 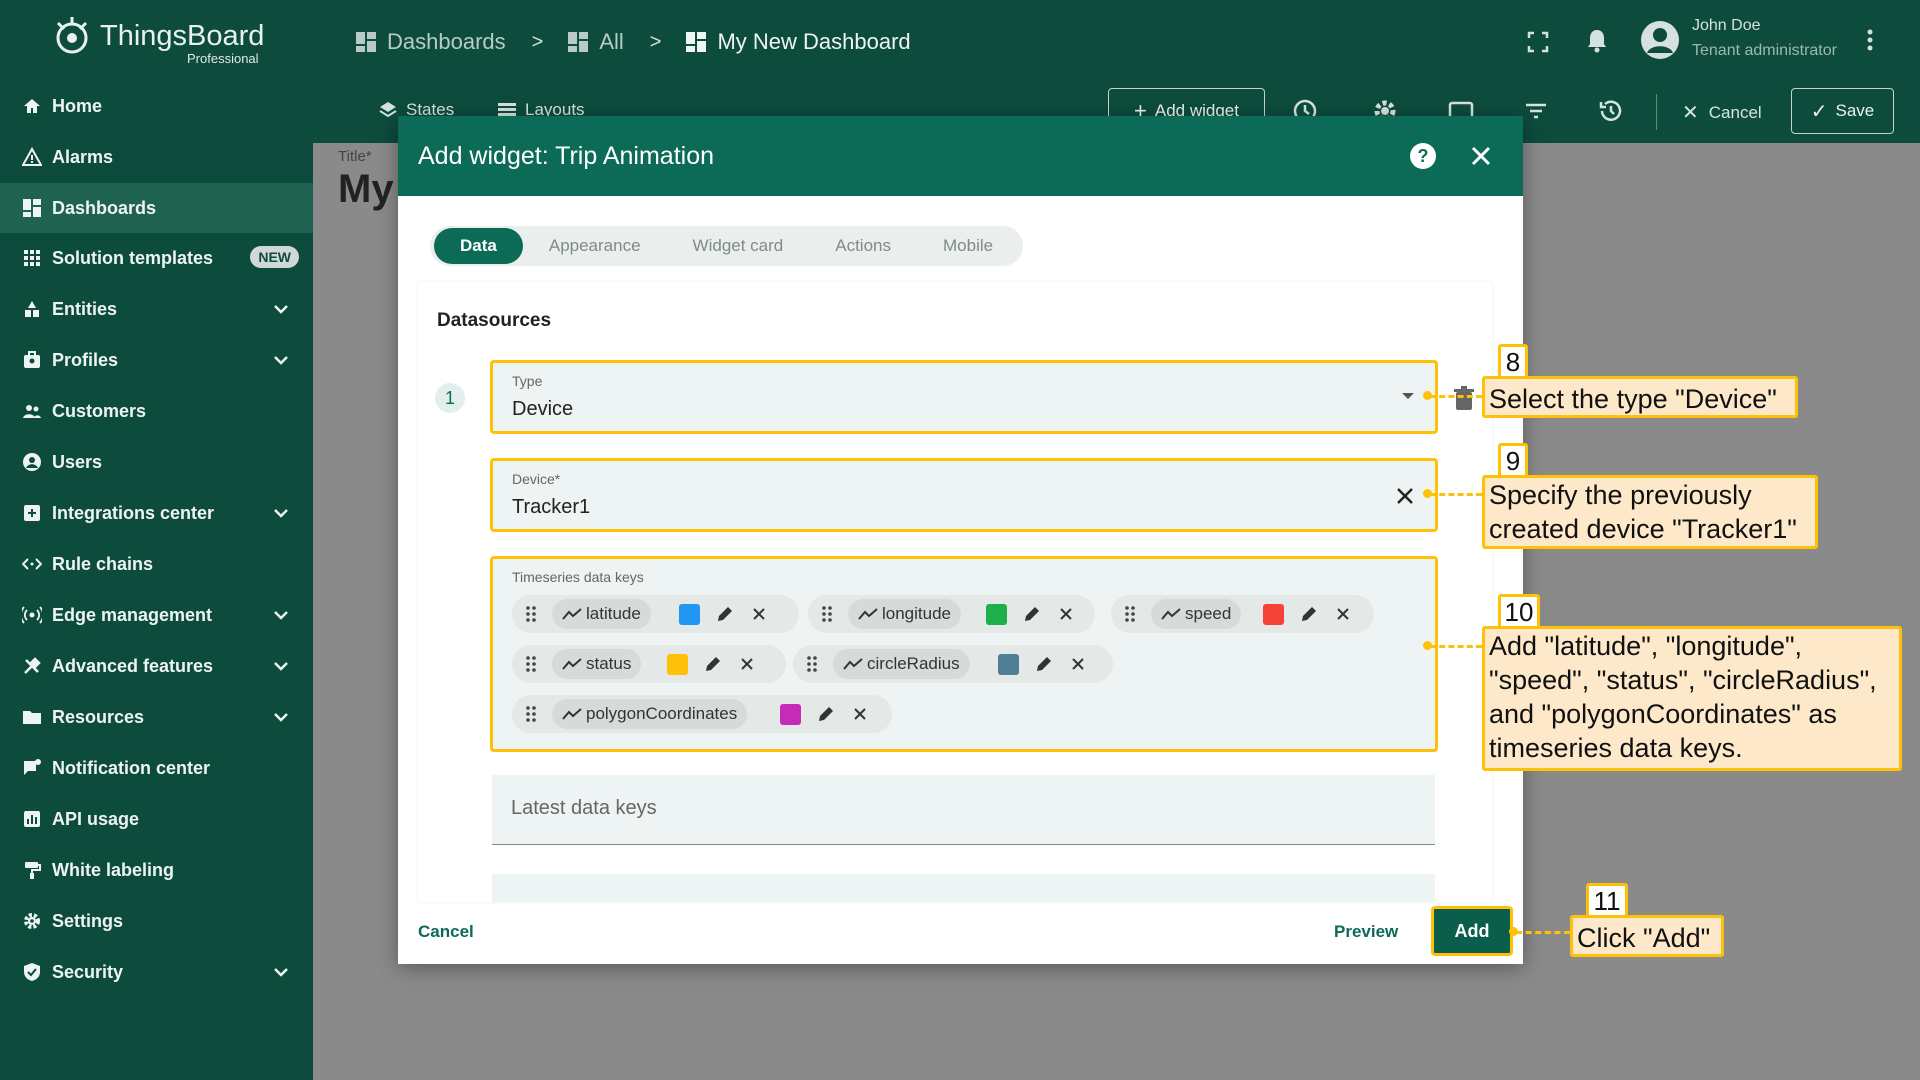 What do you see at coordinates (595, 246) in the screenshot?
I see `tab-appearance: Appearance` at bounding box center [595, 246].